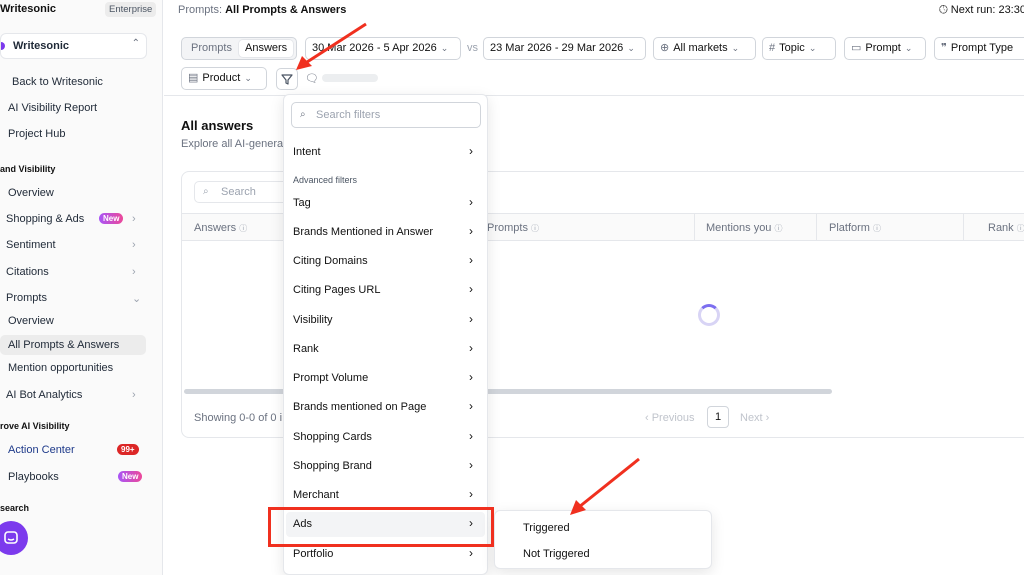 The height and width of the screenshot is (575, 1024). I want to click on markets-filter: ⊕ All markets ⌄, so click(704, 48).